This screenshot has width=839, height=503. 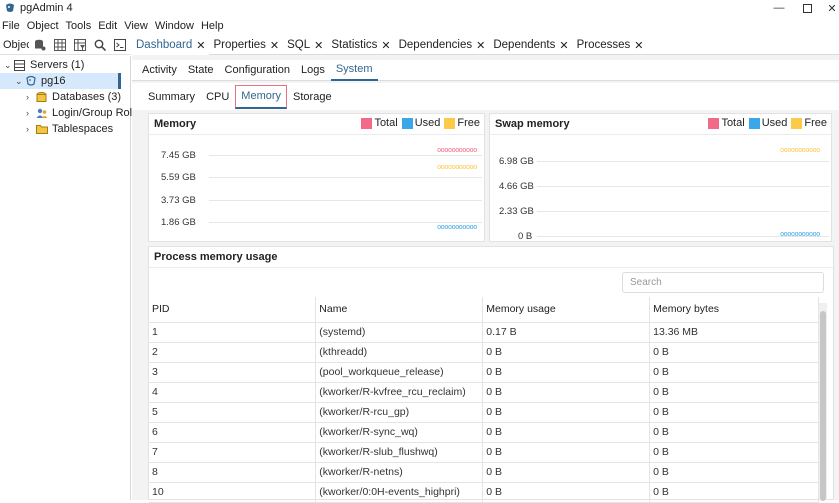 I want to click on tab-statistics: Statistics ✕, so click(x=360, y=45).